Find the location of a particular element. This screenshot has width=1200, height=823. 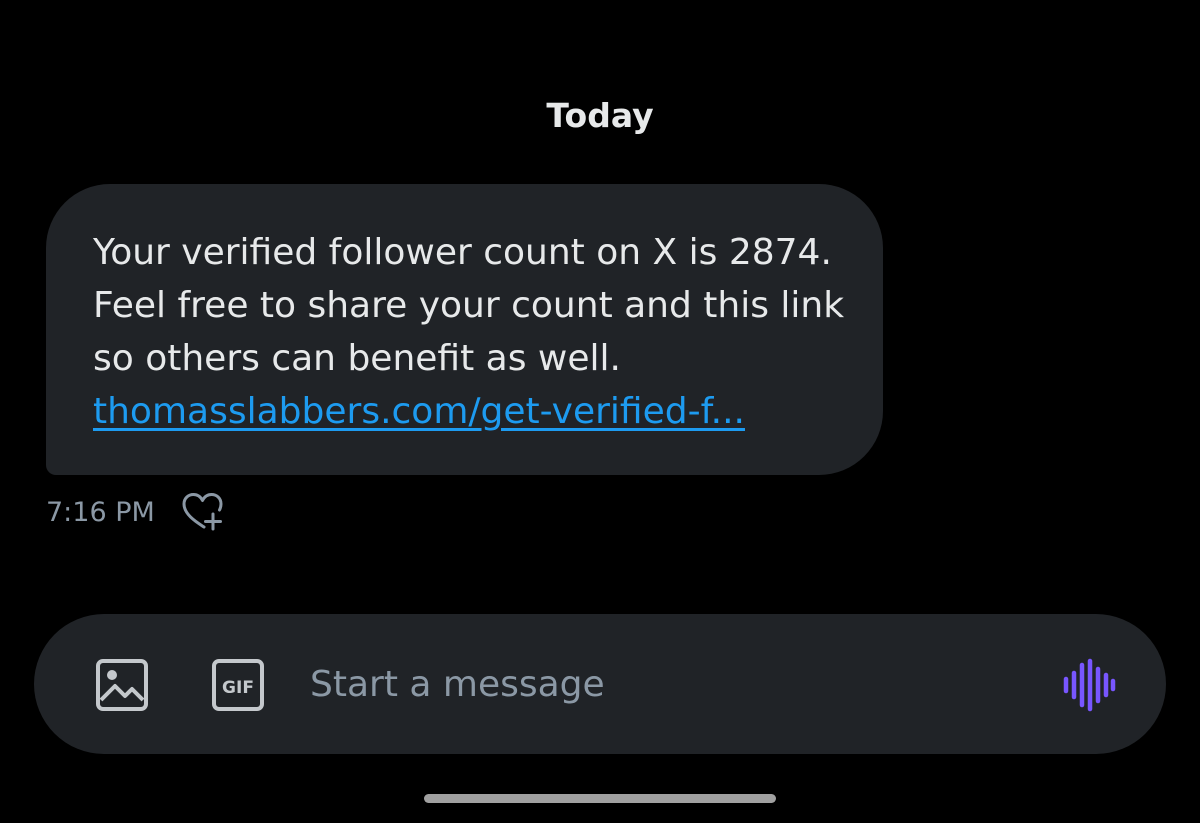

image-icon is located at coordinates (122, 685).